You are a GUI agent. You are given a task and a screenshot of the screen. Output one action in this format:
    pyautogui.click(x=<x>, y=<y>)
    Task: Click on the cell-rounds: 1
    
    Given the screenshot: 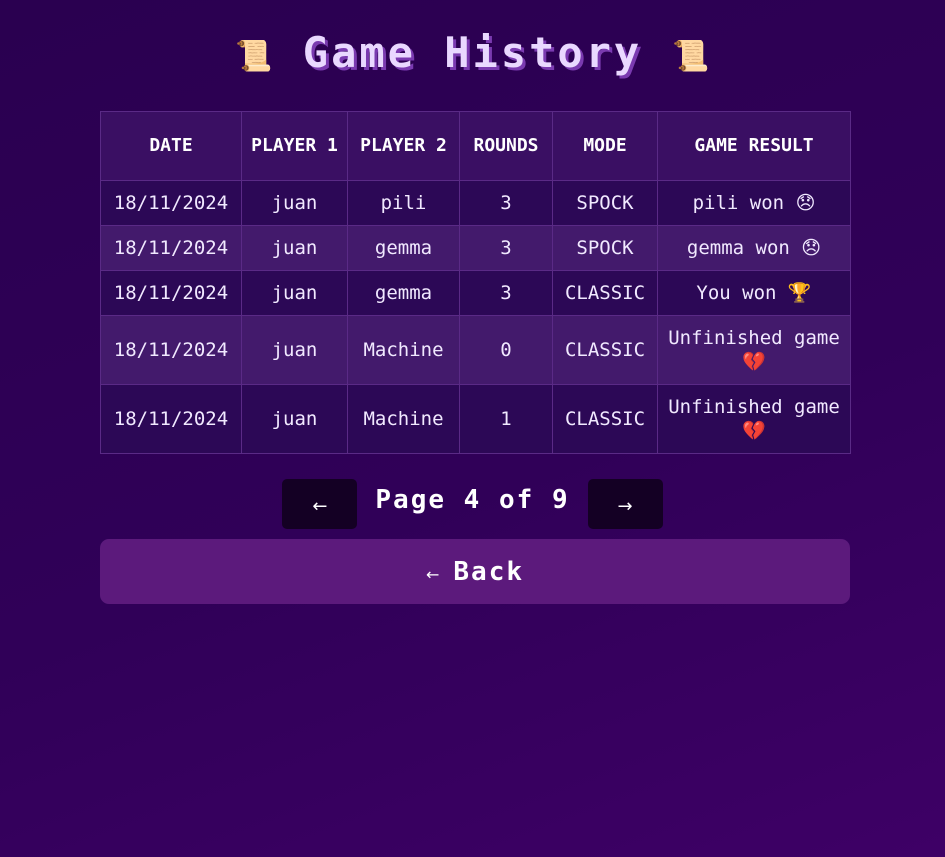 What is the action you would take?
    pyautogui.click(x=506, y=419)
    